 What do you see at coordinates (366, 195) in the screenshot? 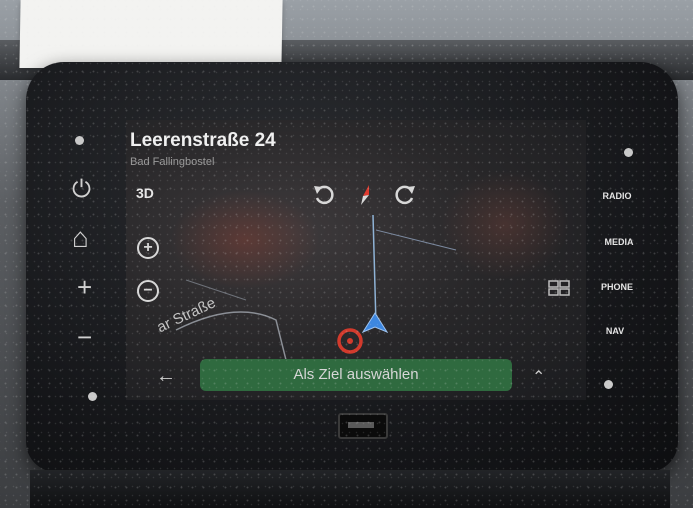
I see `compass-icon` at bounding box center [366, 195].